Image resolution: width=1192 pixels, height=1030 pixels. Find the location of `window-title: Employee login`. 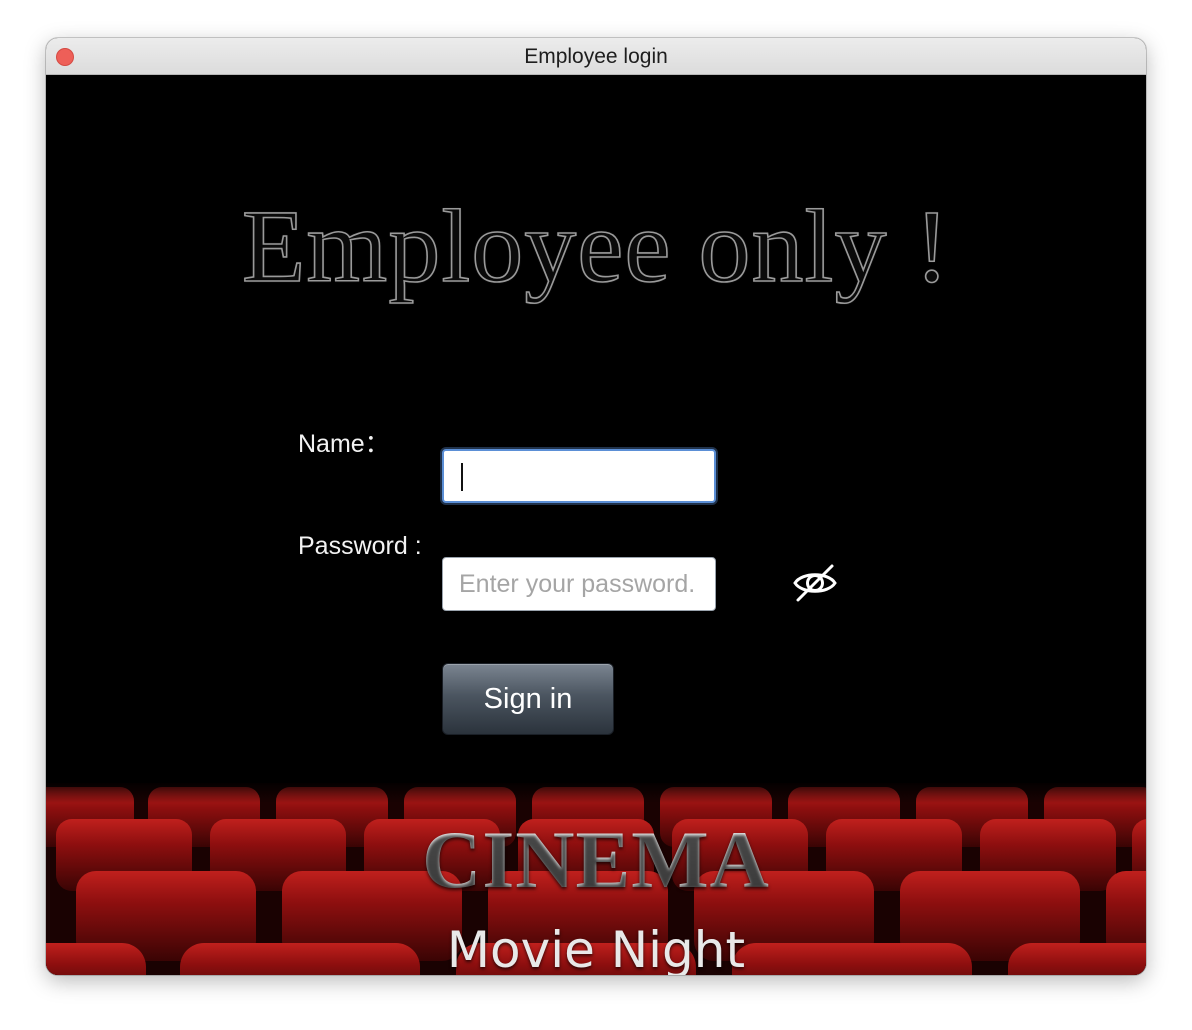

window-title: Employee login is located at coordinates (596, 56).